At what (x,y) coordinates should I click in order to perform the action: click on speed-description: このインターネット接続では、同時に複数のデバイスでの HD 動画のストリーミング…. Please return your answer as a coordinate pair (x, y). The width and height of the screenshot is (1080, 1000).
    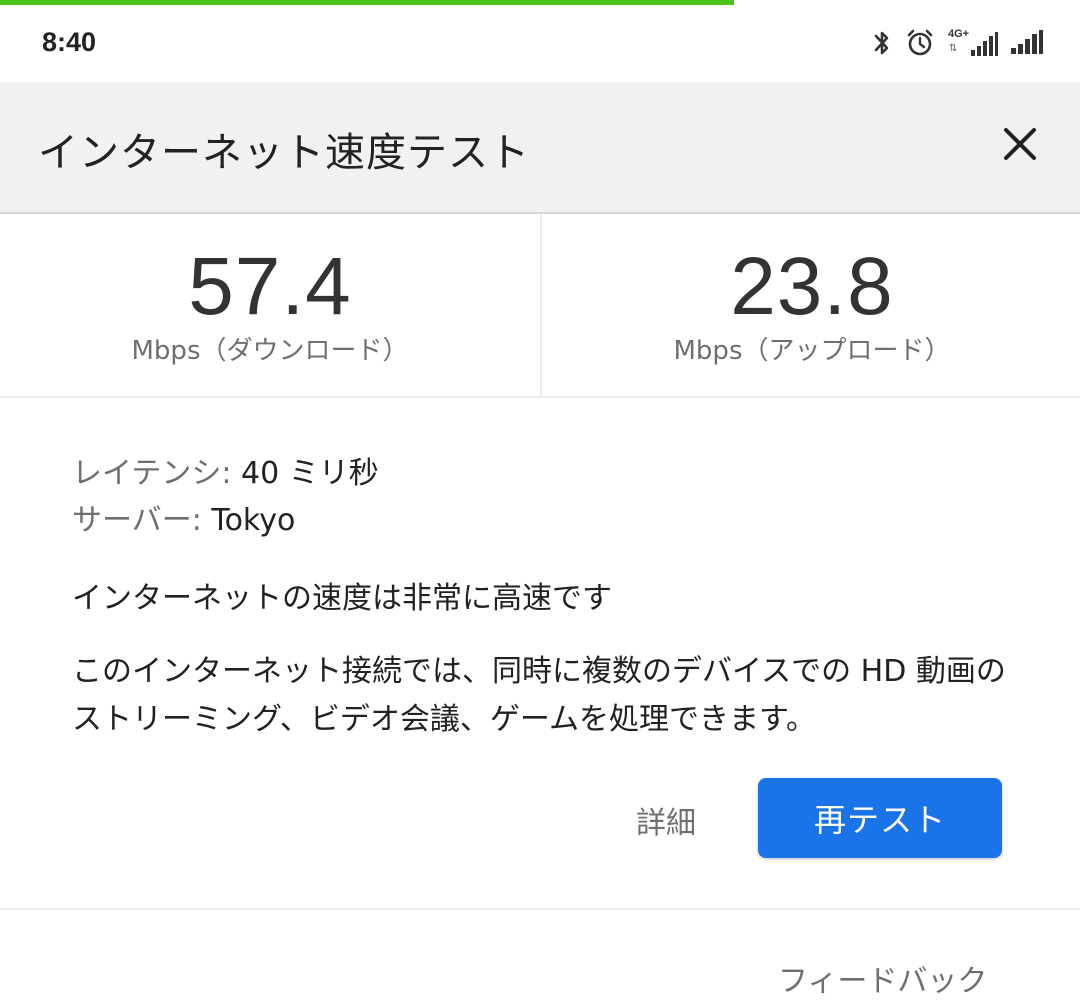
    Looking at the image, I should click on (539, 695).